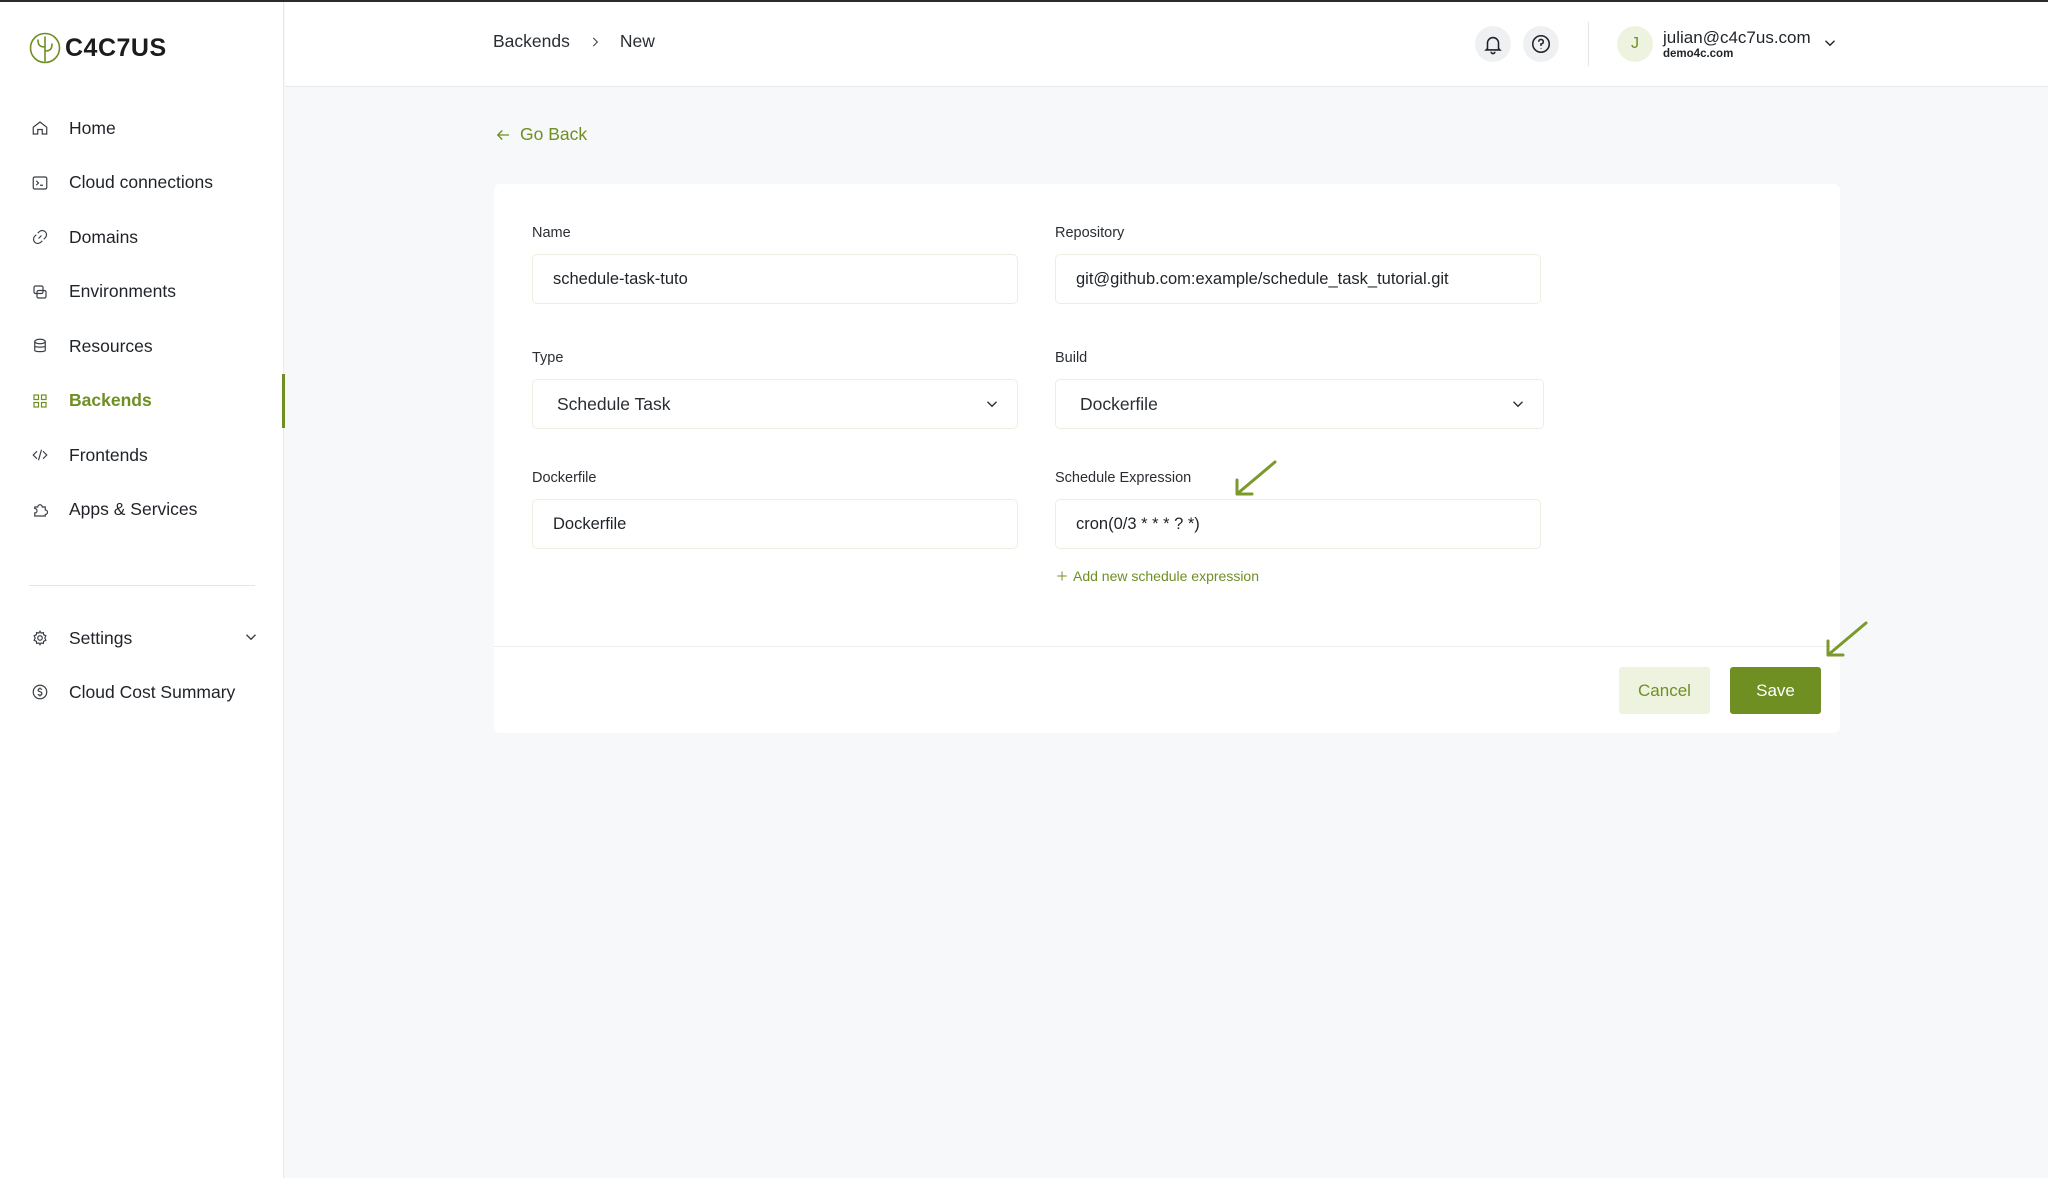  I want to click on go-back-label: Go Back, so click(554, 134).